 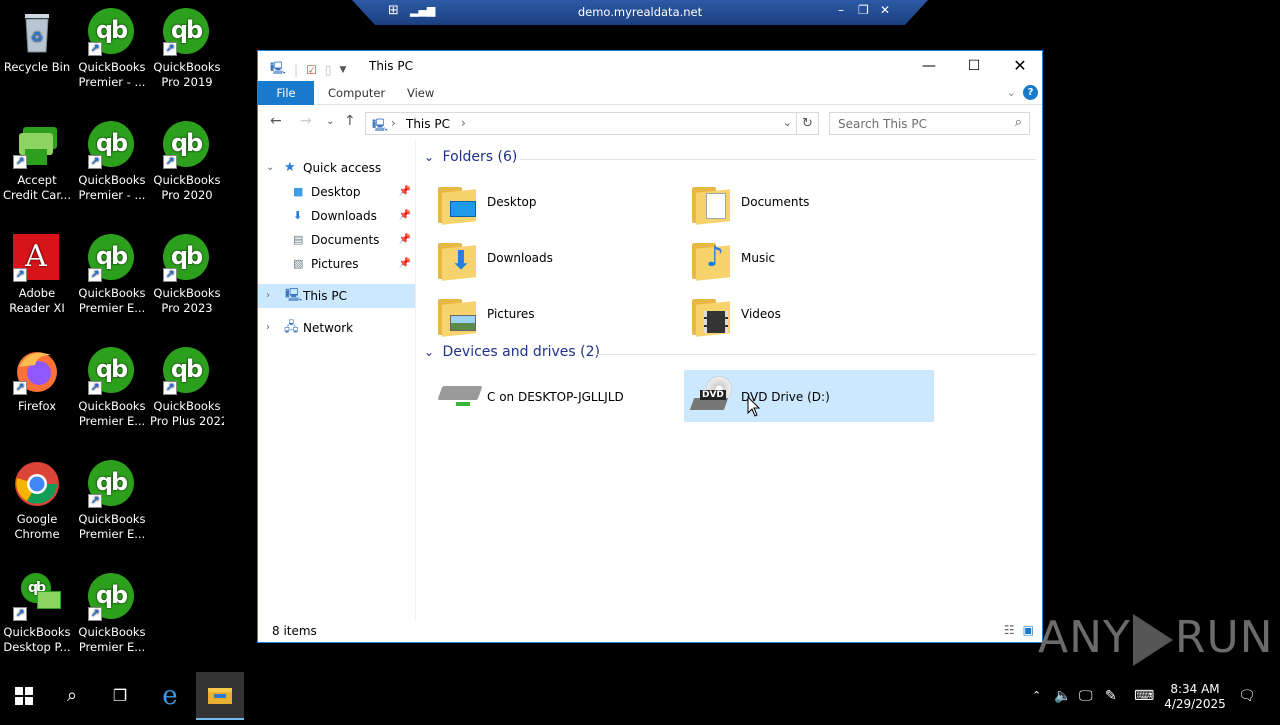 I want to click on search-input: Search This PC ⌕, so click(x=929, y=123).